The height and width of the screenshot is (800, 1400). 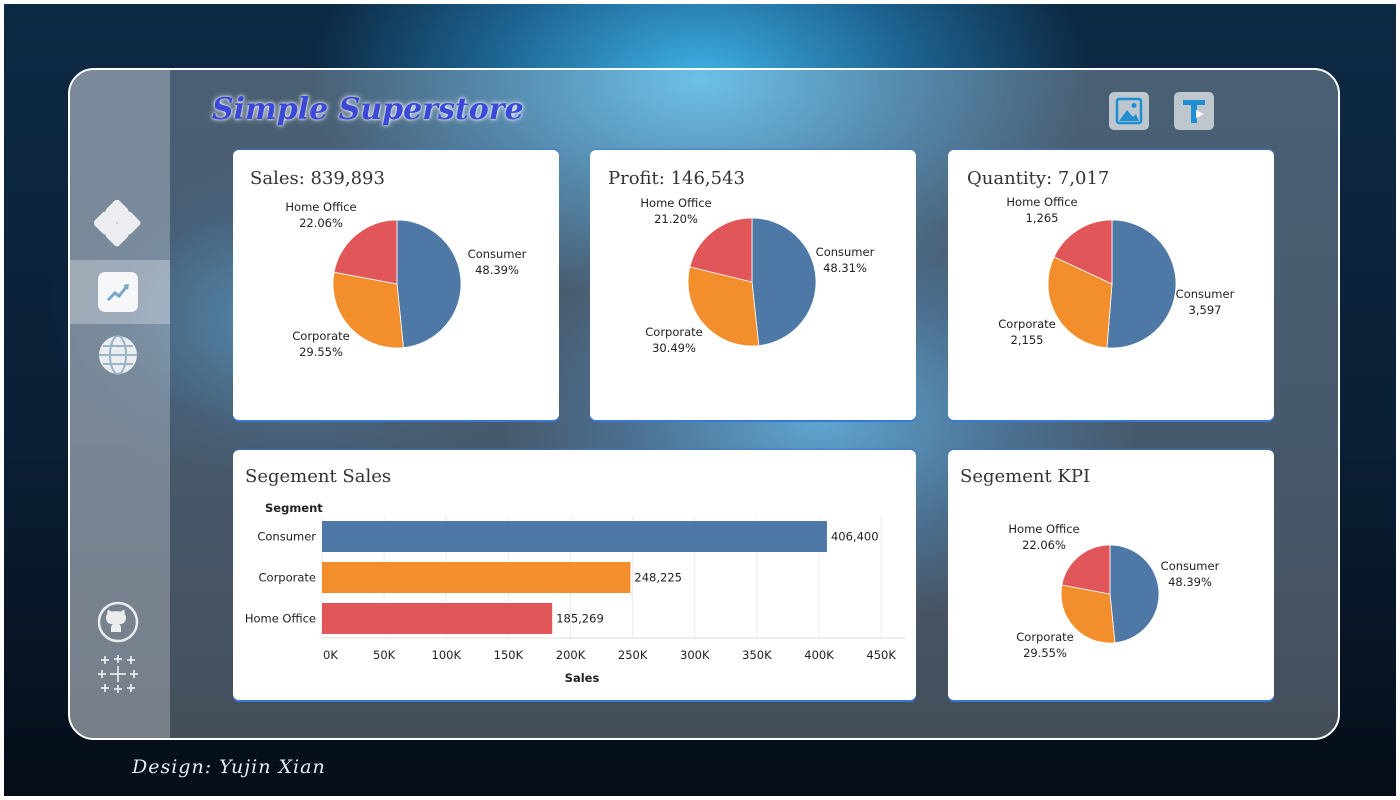 I want to click on pie-label-value: 30.49%, so click(x=674, y=348).